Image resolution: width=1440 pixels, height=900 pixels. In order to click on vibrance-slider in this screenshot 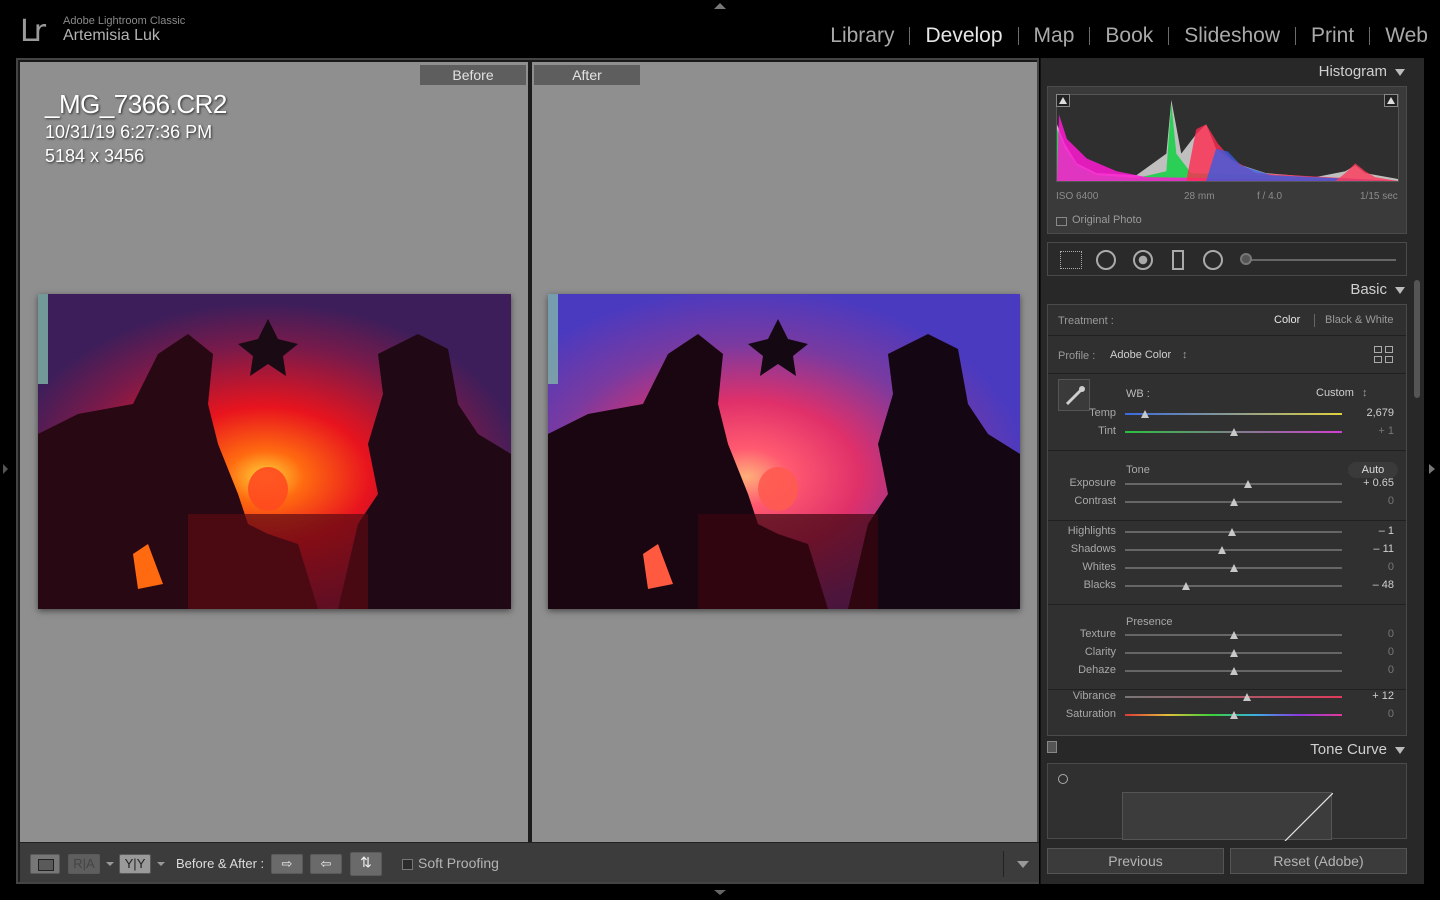, I will do `click(1233, 697)`.